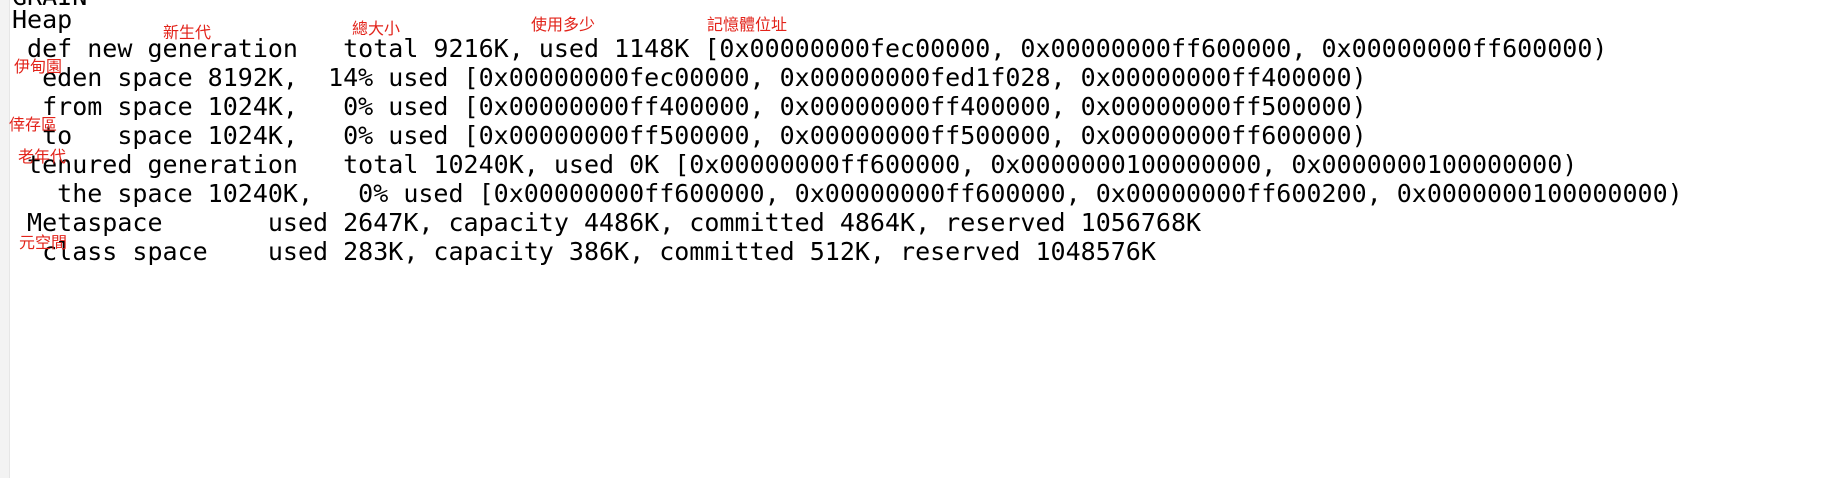  What do you see at coordinates (42, 156) in the screenshot?
I see `annotation-old-generation: 老年代` at bounding box center [42, 156].